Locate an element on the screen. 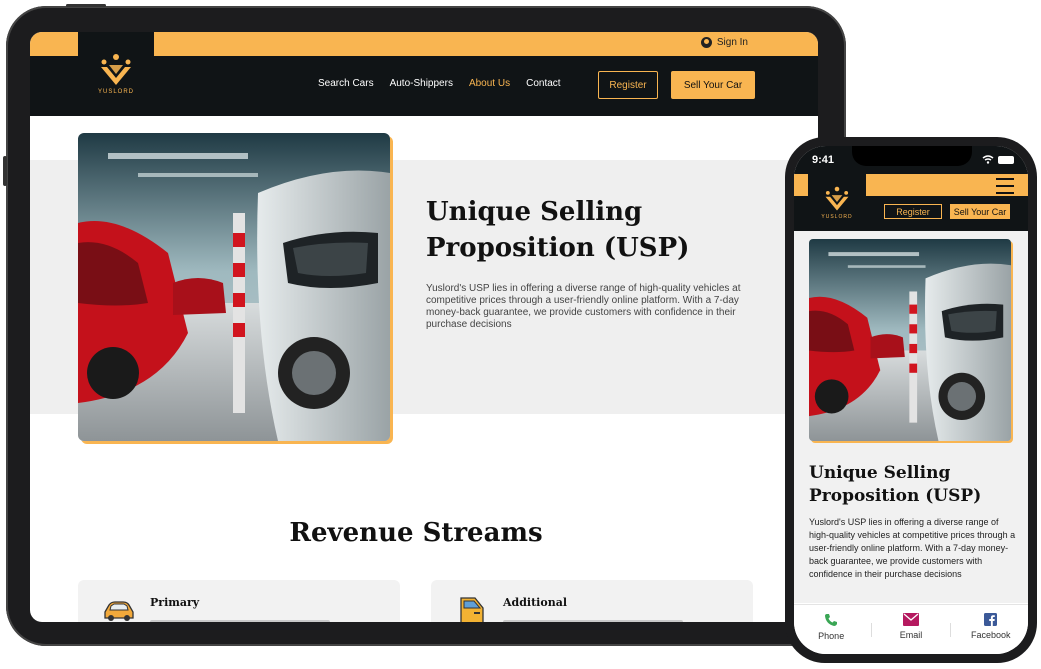 The height and width of the screenshot is (669, 1041). user-icon is located at coordinates (706, 42).